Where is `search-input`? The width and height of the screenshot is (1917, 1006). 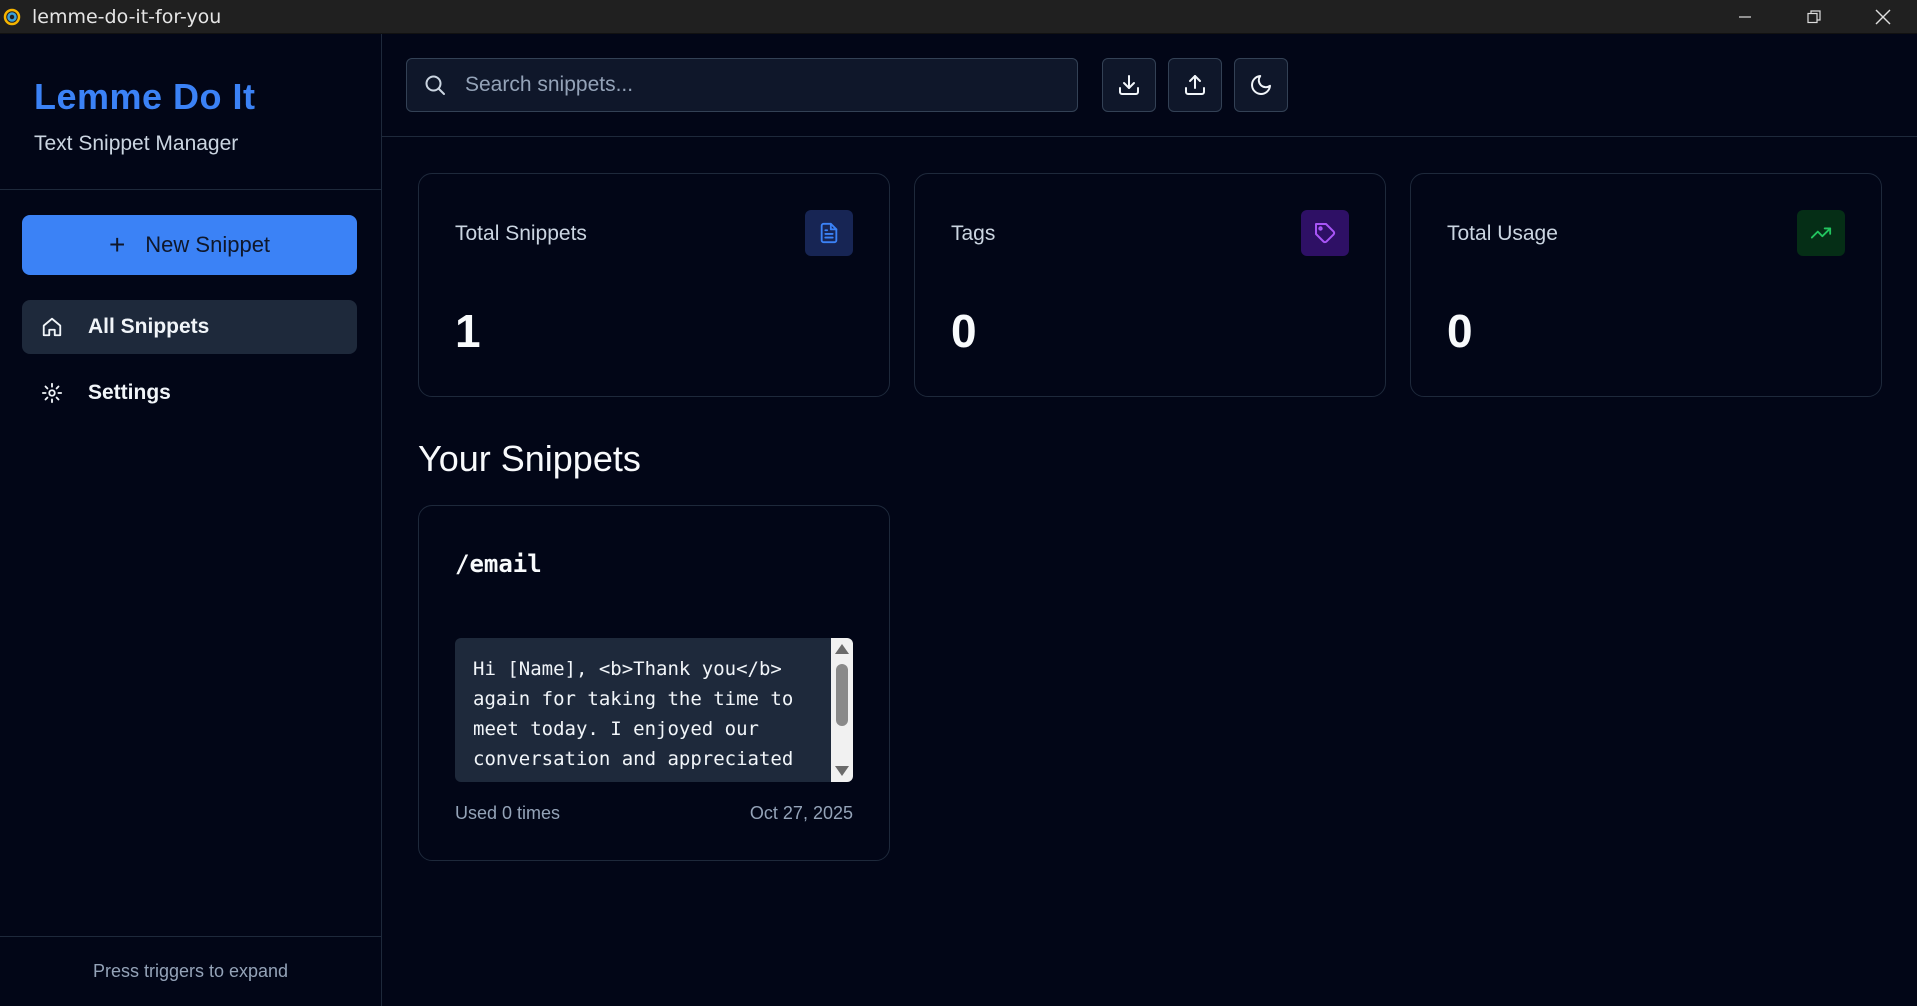 search-input is located at coordinates (765, 85).